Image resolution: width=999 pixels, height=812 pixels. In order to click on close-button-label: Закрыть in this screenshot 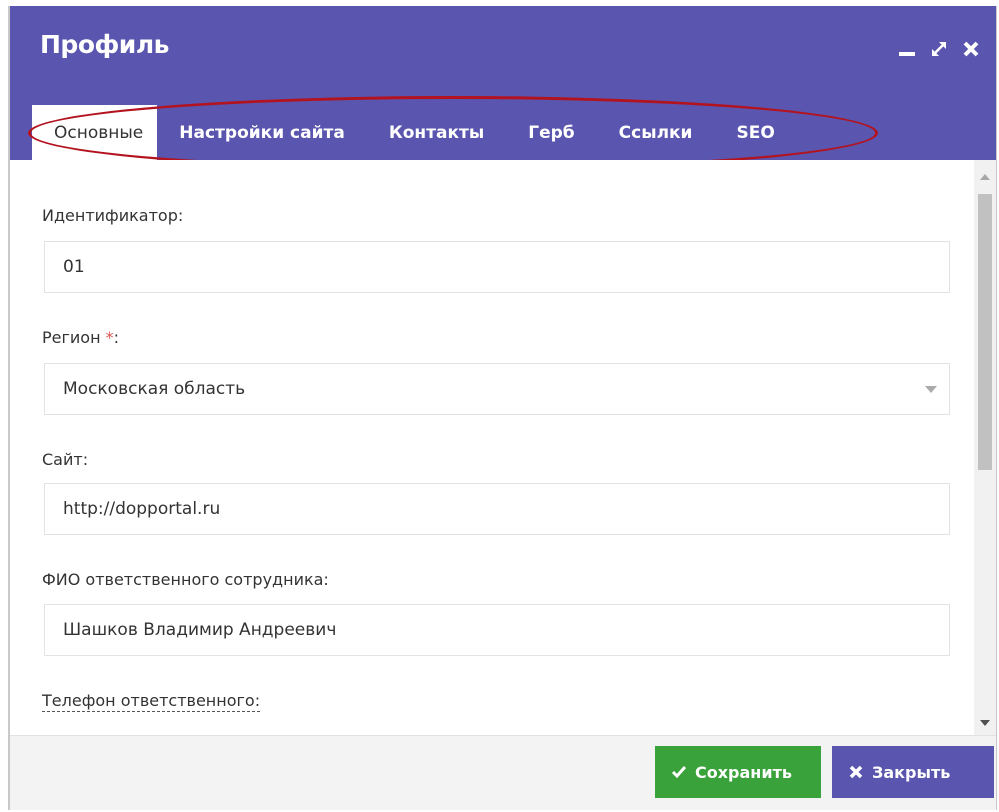, I will do `click(911, 772)`.